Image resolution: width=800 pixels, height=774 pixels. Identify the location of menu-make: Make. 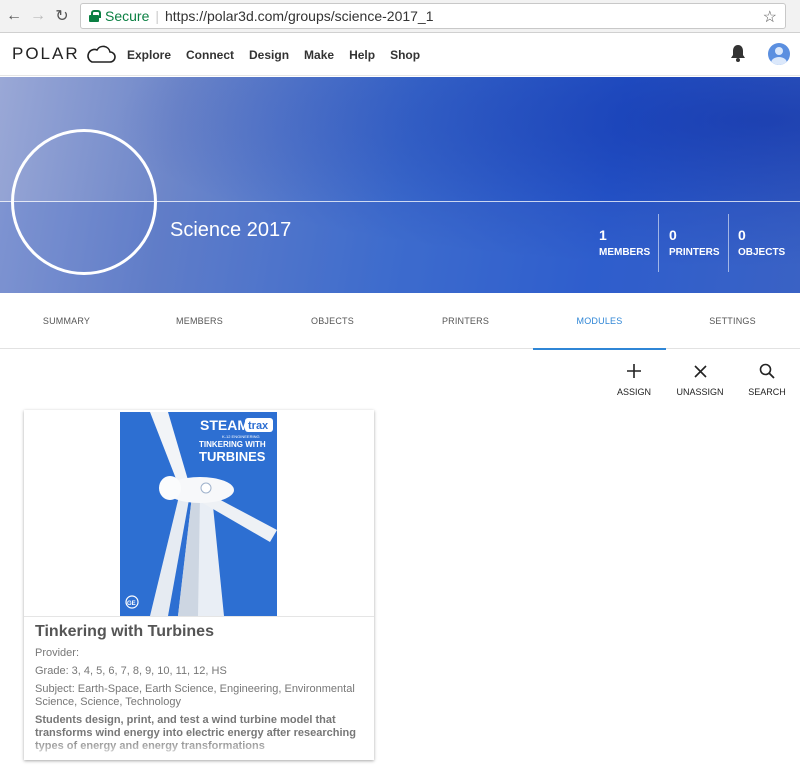
(319, 55).